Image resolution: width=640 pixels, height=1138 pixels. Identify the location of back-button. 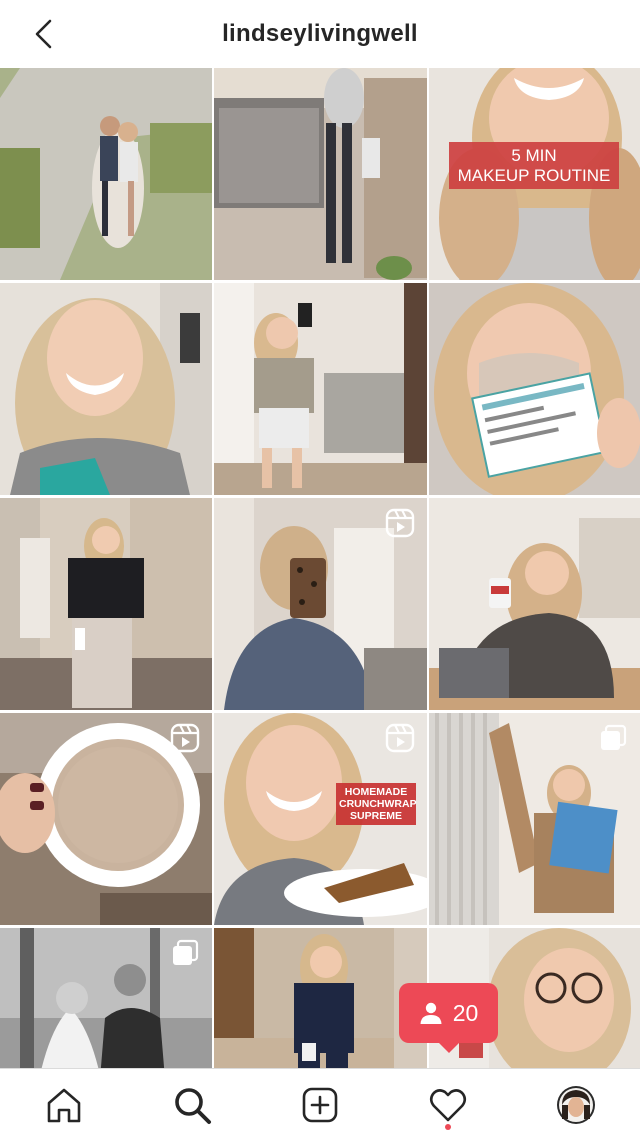
(44, 34).